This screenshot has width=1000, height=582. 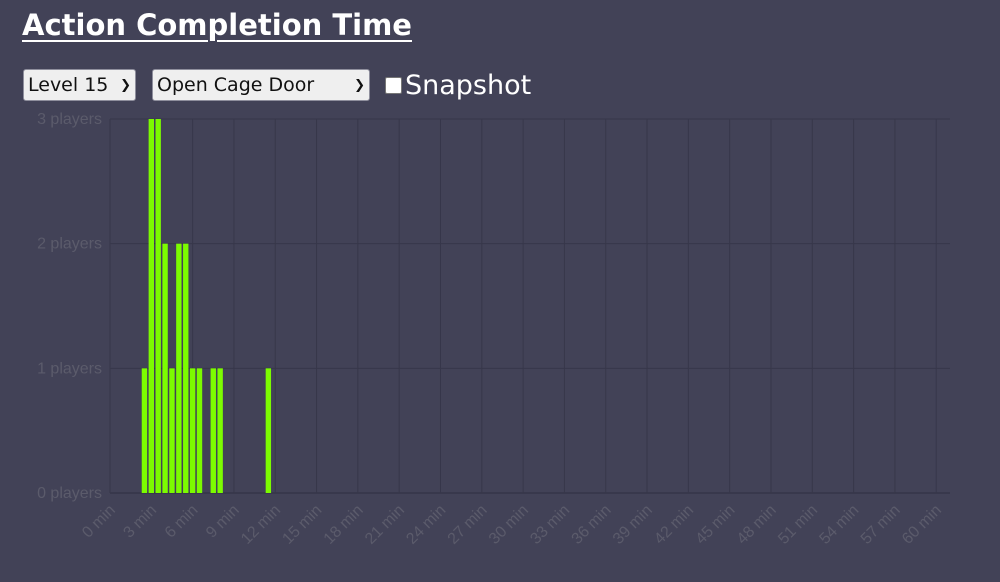 What do you see at coordinates (633, 525) in the screenshot?
I see `x-tick-label: 39 min` at bounding box center [633, 525].